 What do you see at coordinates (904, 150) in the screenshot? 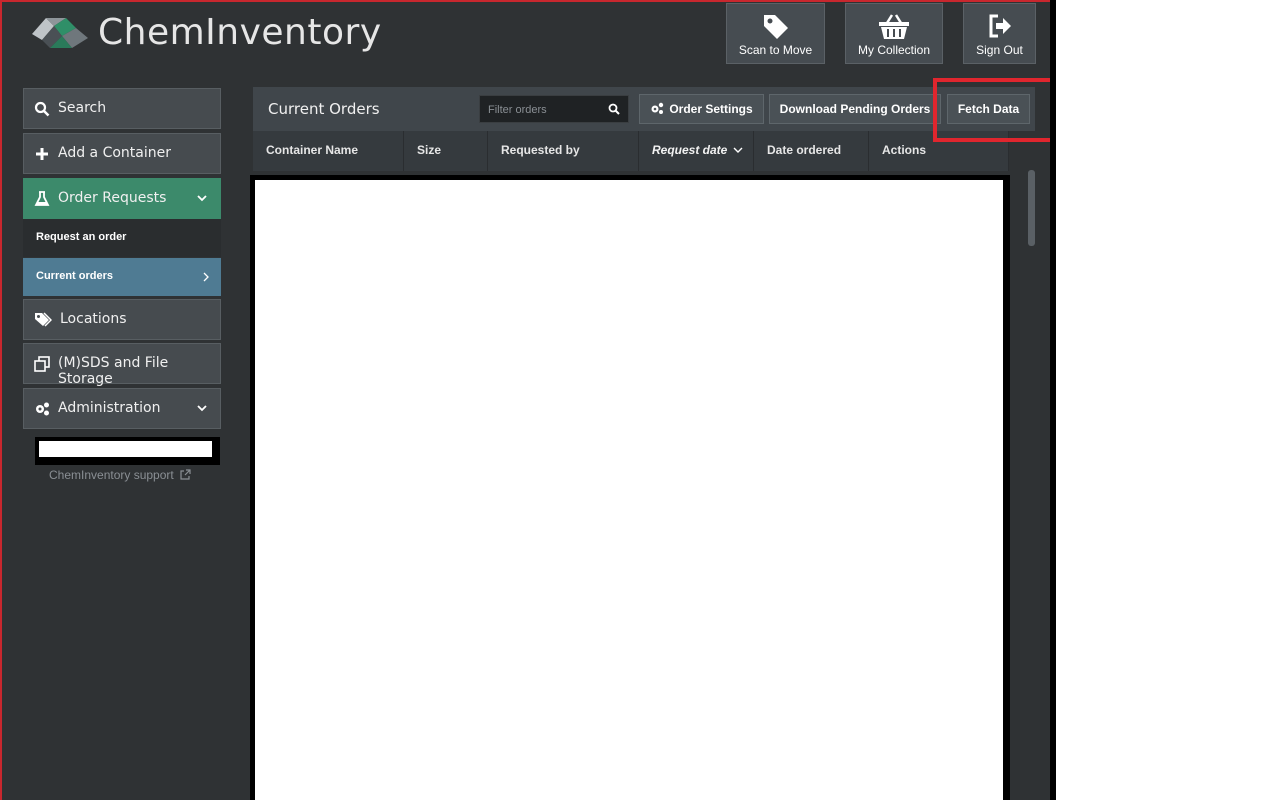
I see `column-header-label: Actions` at bounding box center [904, 150].